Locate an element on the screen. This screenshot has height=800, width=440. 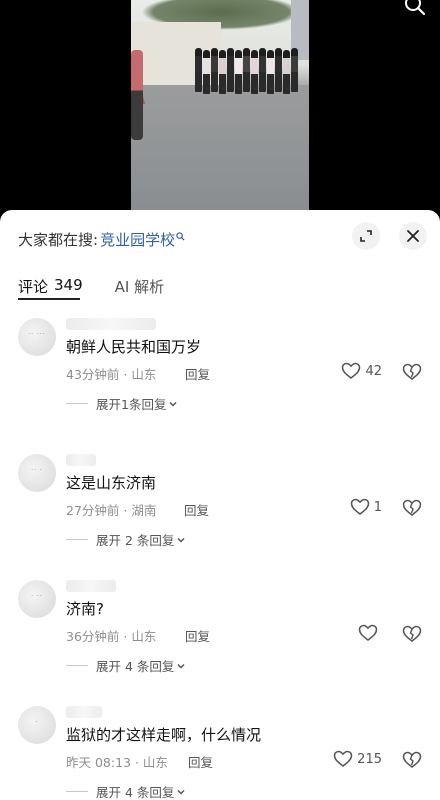
comment-text: 济南? is located at coordinates (85, 609).